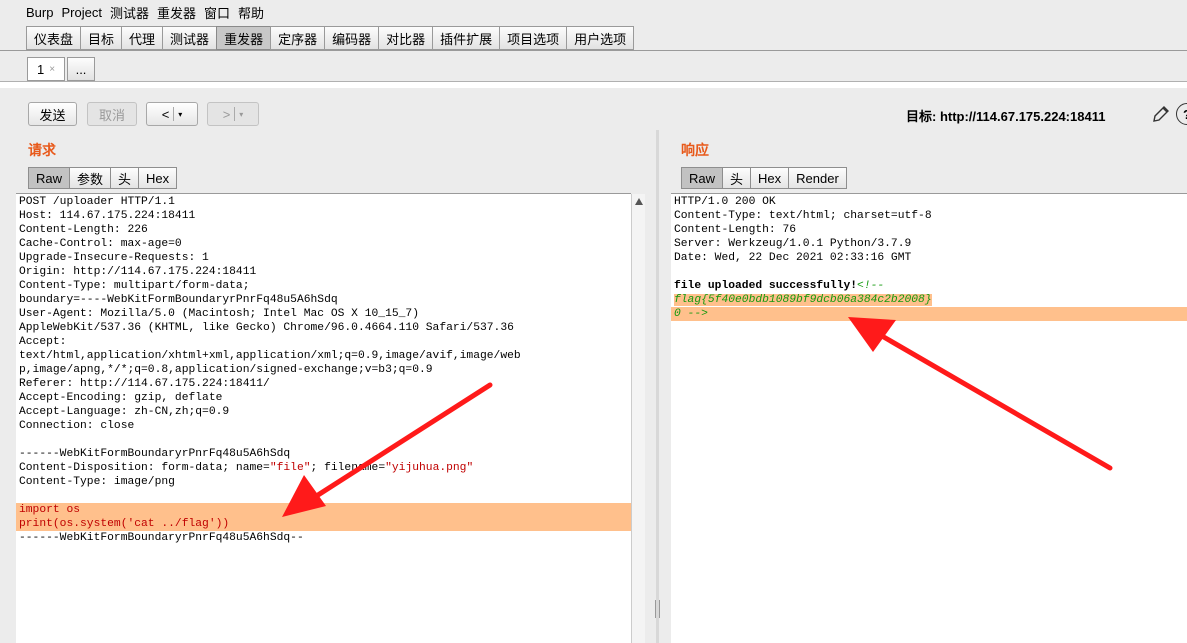  I want to click on help-icon: ?, so click(1181, 114).